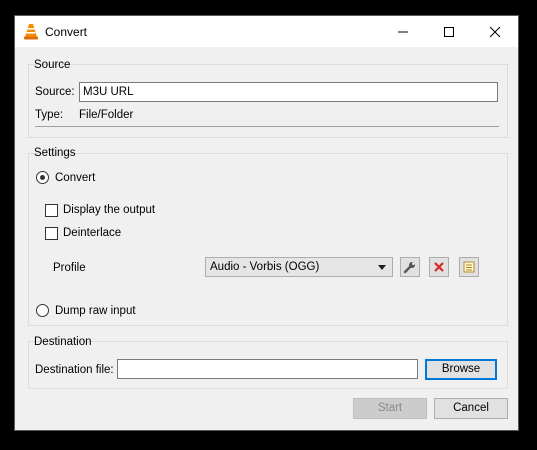 The image size is (537, 450). I want to click on new-profile-button, so click(469, 267).